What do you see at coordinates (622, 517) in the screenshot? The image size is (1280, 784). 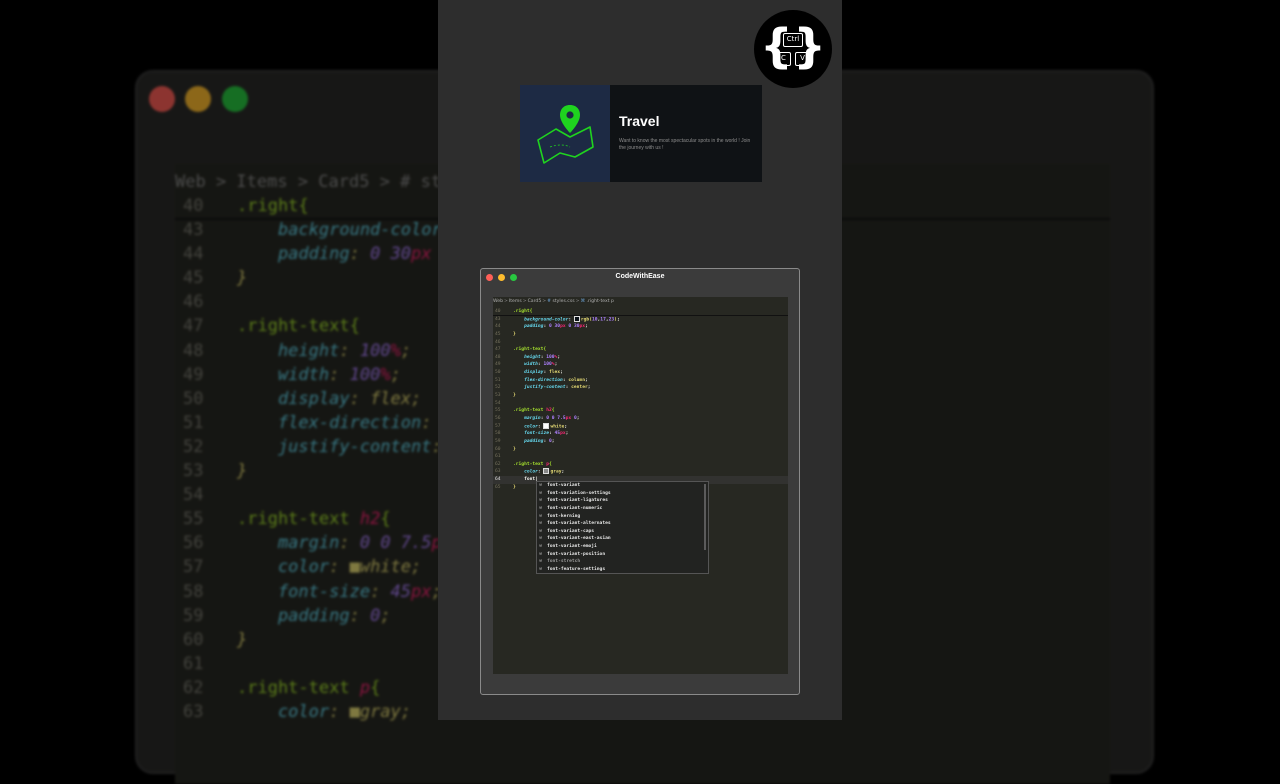 I see `autocomplete-item: ⚒ font-kerning` at bounding box center [622, 517].